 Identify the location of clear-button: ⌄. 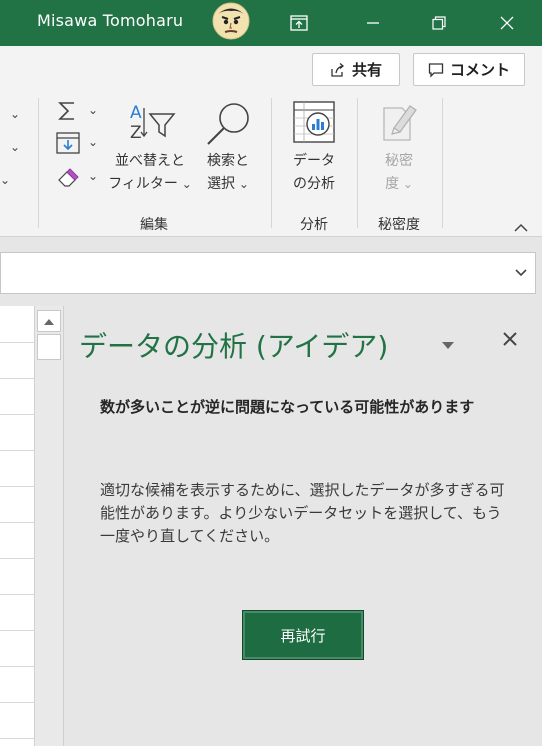
(78, 178).